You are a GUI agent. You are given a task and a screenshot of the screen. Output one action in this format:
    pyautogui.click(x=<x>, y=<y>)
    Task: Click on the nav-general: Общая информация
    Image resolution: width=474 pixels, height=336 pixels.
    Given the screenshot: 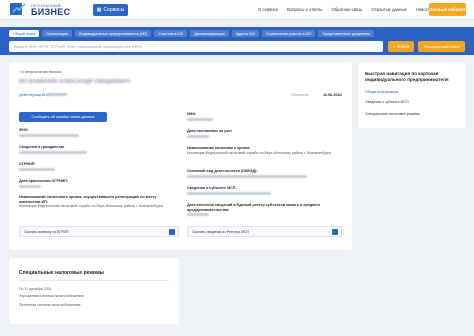 What is the action you would take?
    pyautogui.click(x=381, y=92)
    